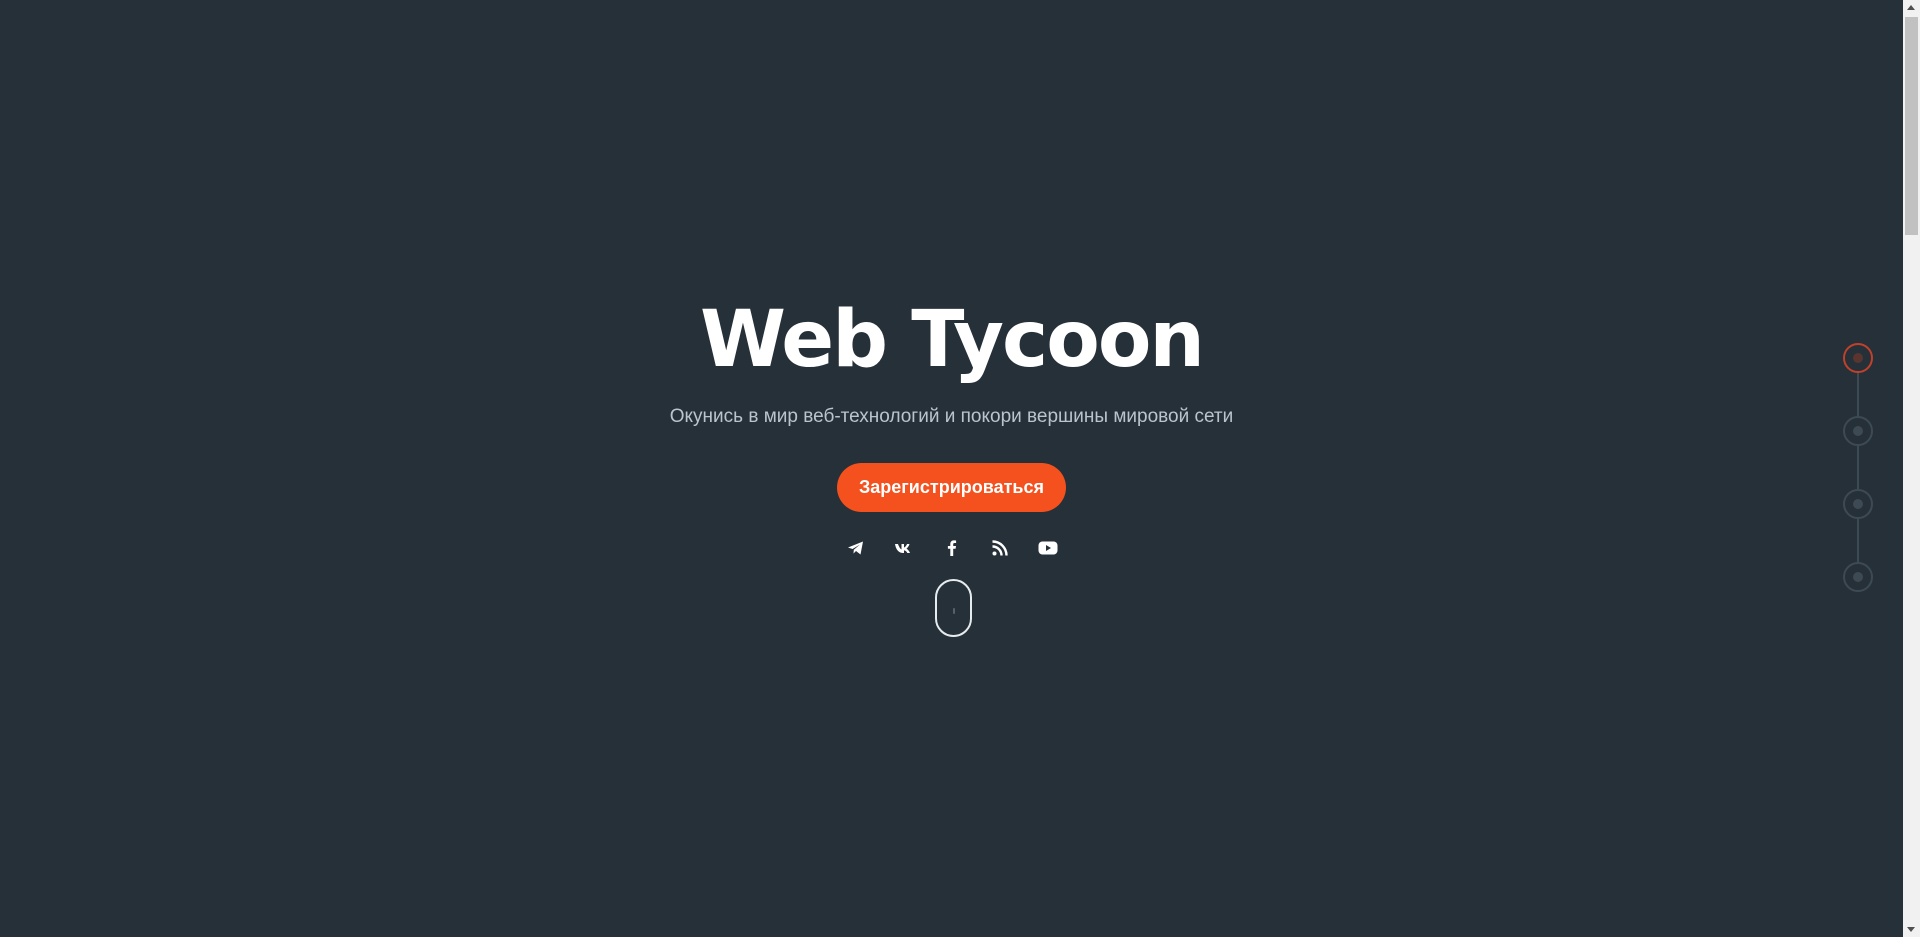 Image resolution: width=1920 pixels, height=937 pixels. I want to click on rss-icon, so click(999, 548).